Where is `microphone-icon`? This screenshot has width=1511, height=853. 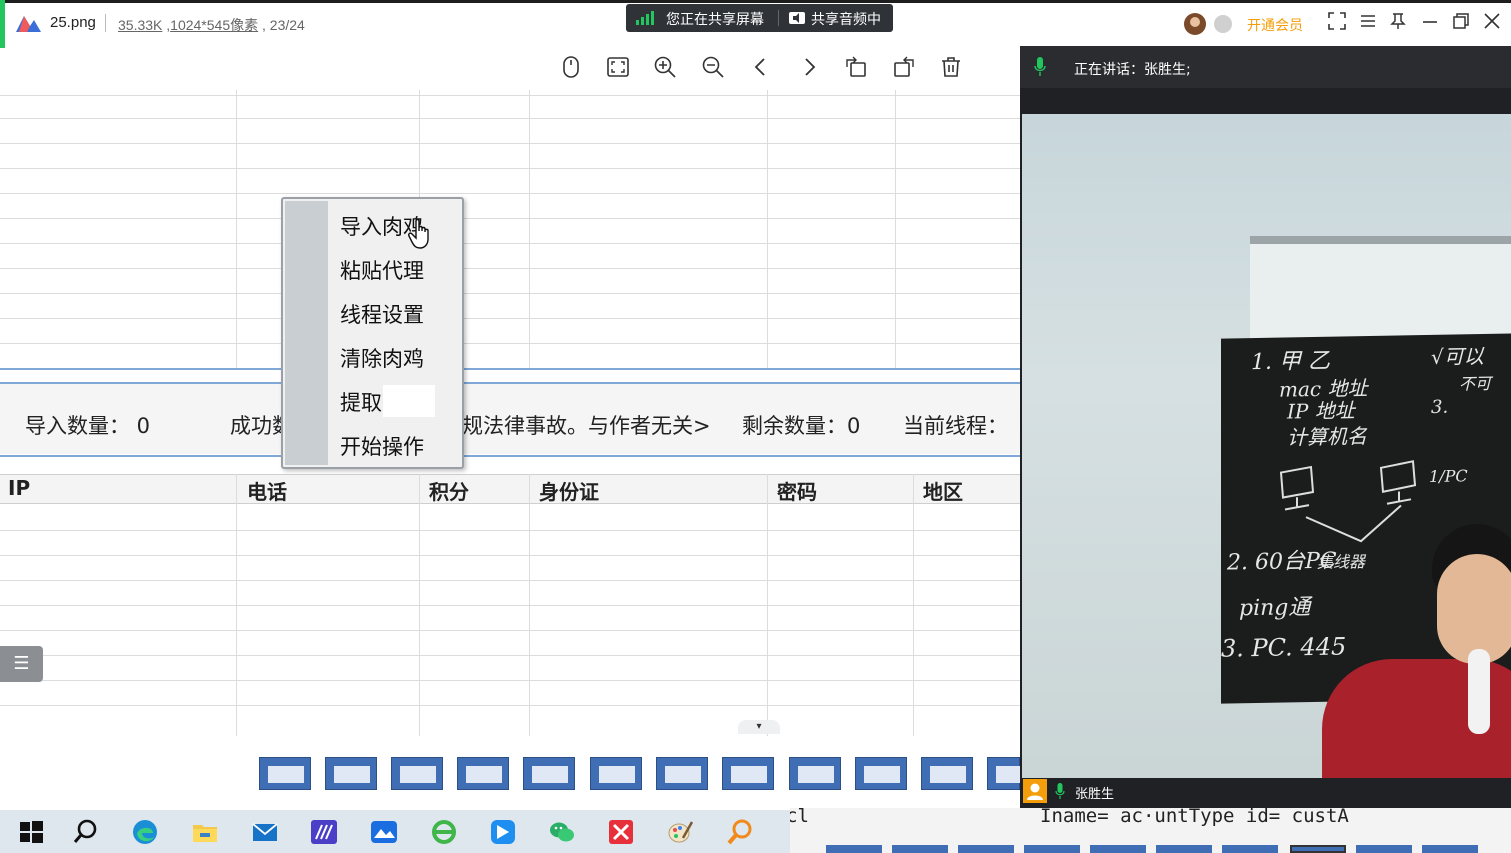
microphone-icon is located at coordinates (1040, 66).